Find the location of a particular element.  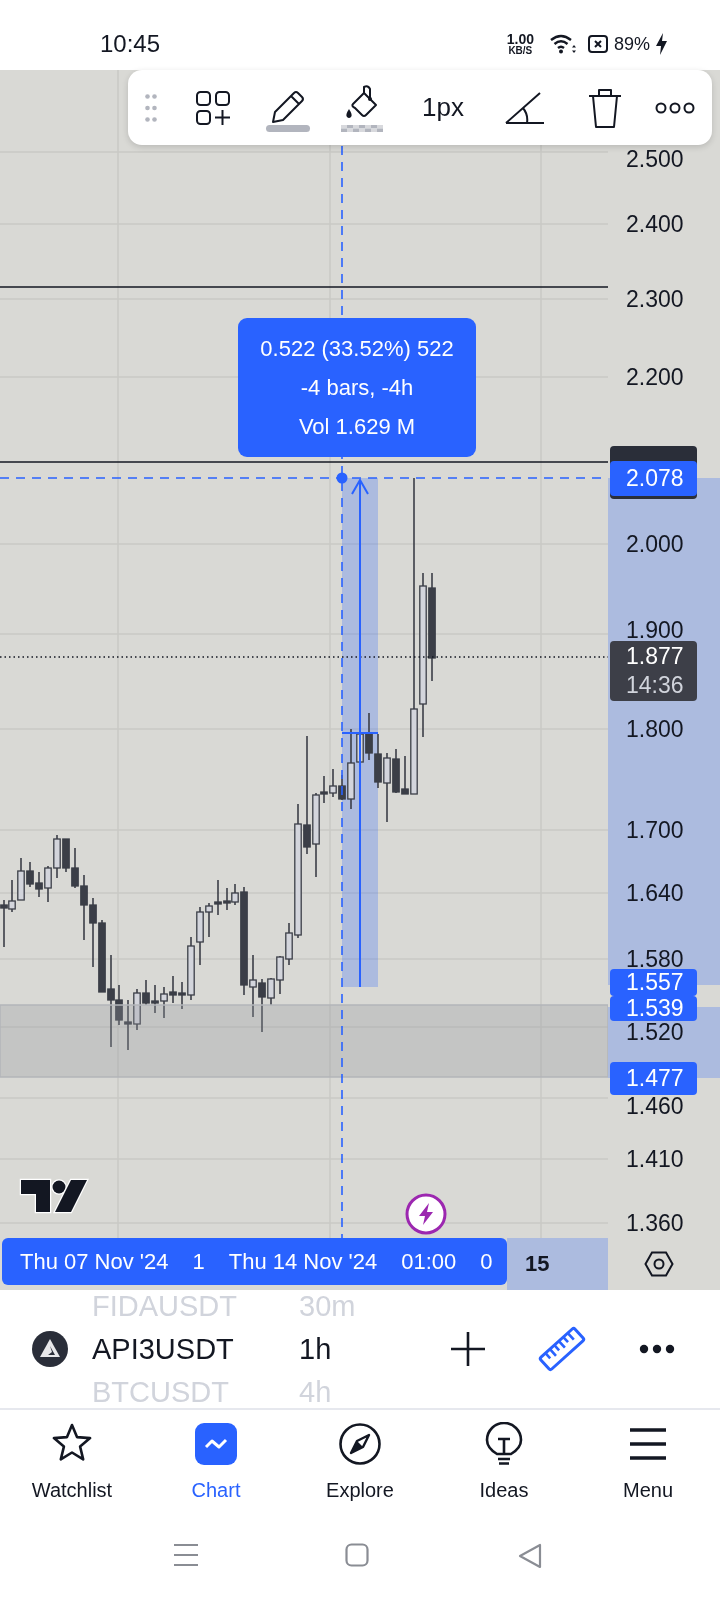

time-text: 0 is located at coordinates (486, 1261).